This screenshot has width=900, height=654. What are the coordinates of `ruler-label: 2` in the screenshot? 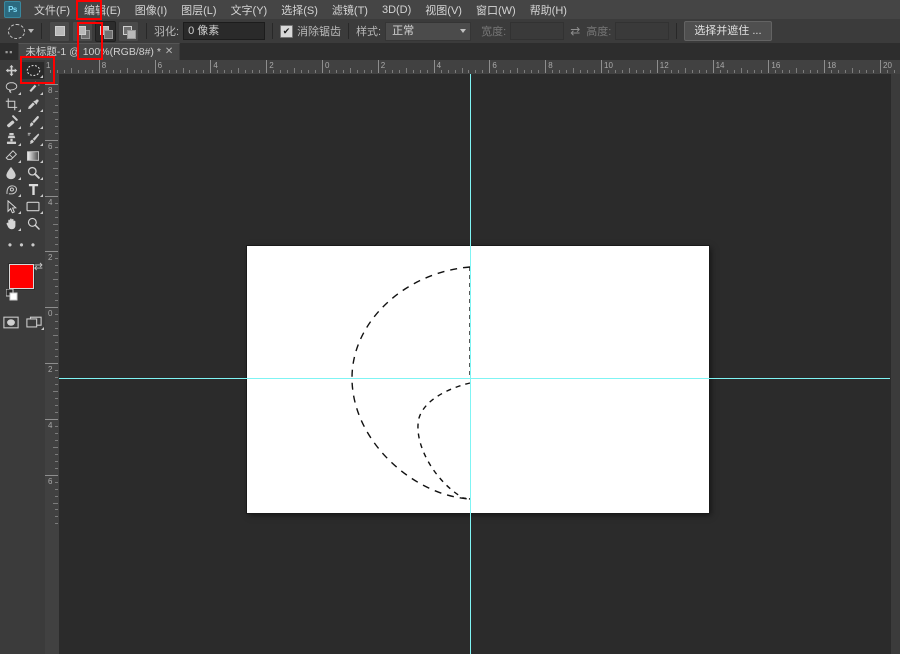 It's located at (383, 65).